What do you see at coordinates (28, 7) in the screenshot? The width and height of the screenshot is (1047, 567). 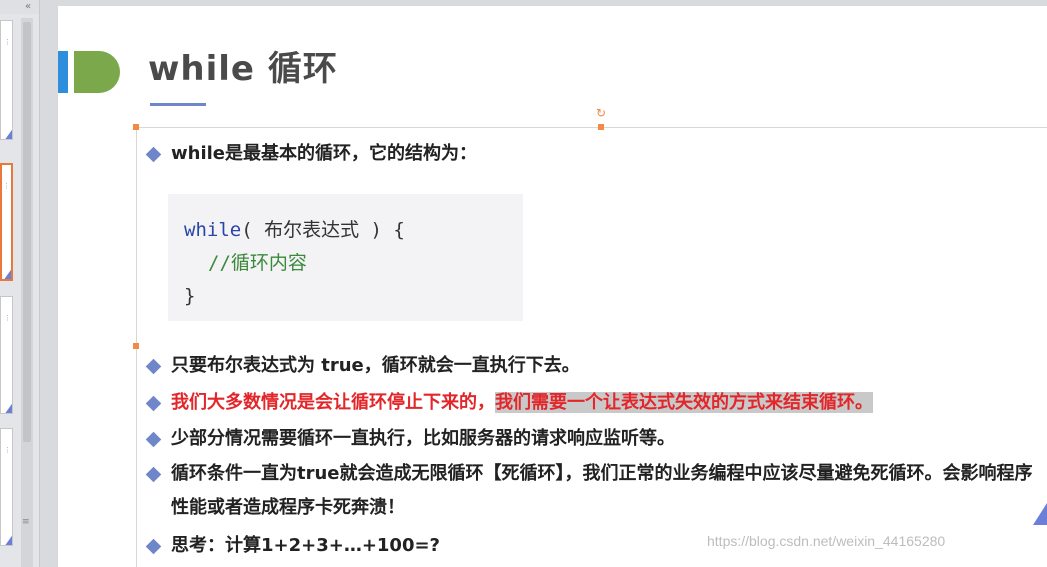 I see `collapse-panel-icon: «` at bounding box center [28, 7].